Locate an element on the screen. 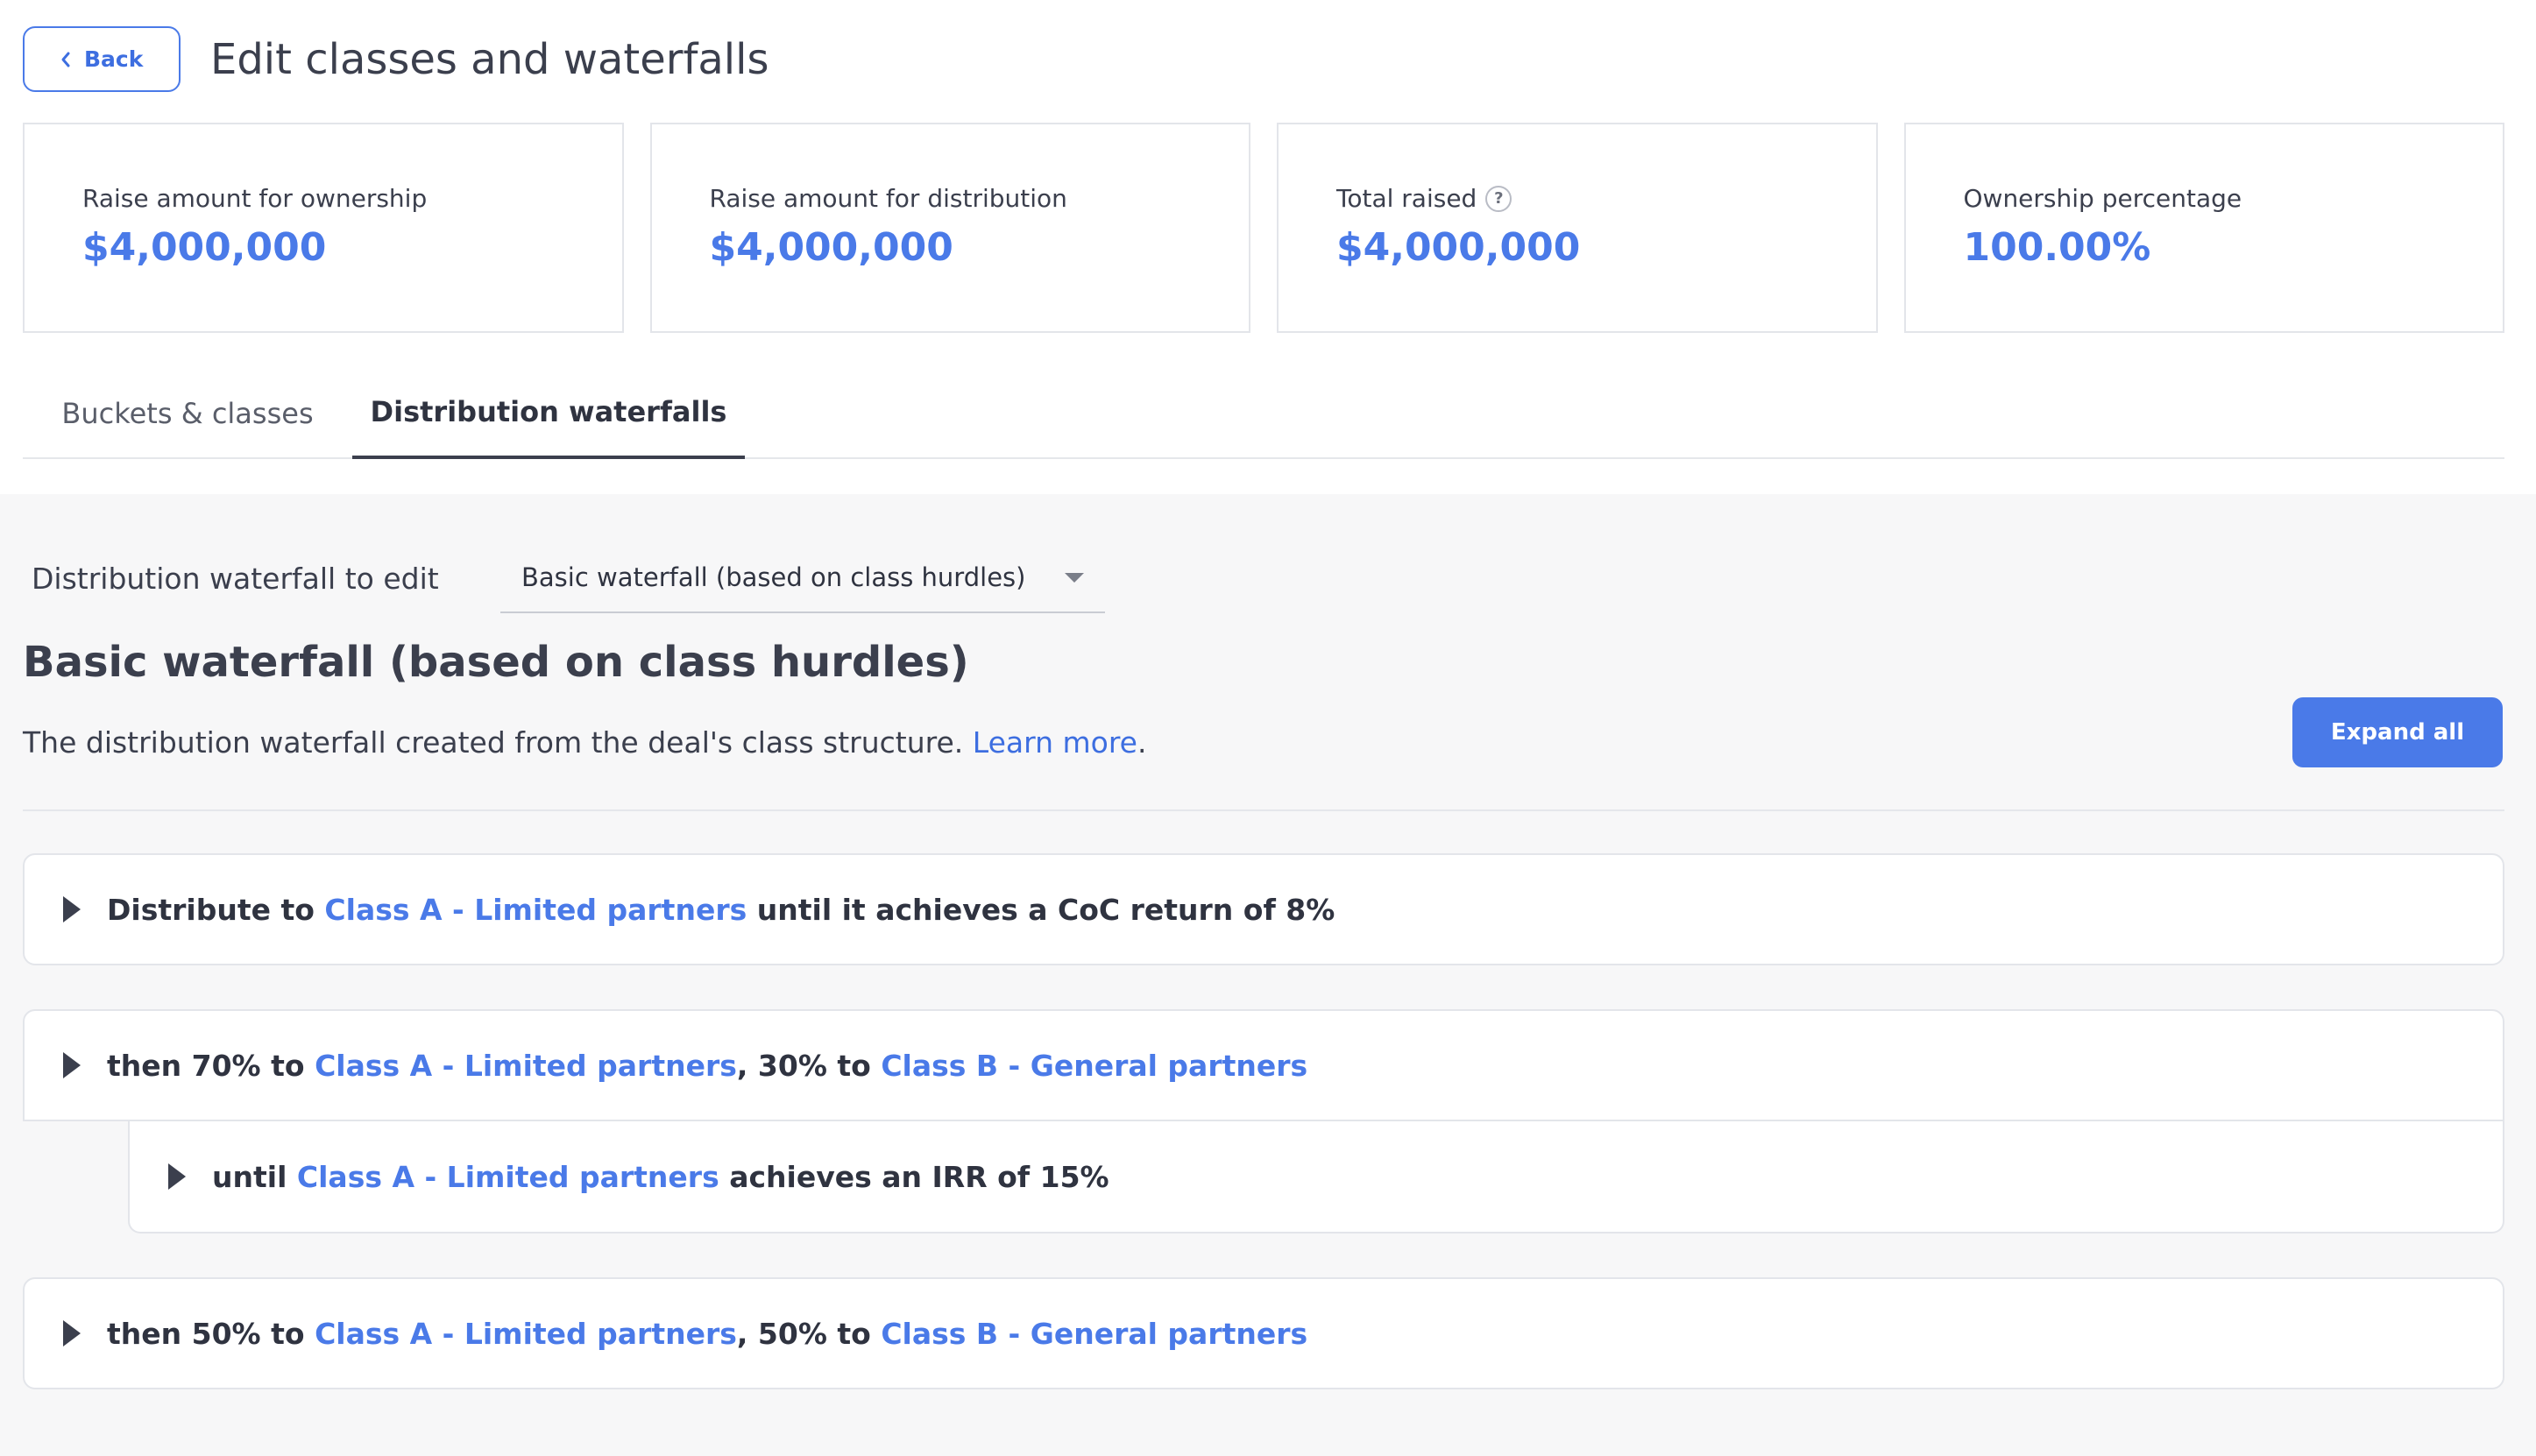 This screenshot has height=1456, width=2536. chevron-left-icon is located at coordinates (65, 59).